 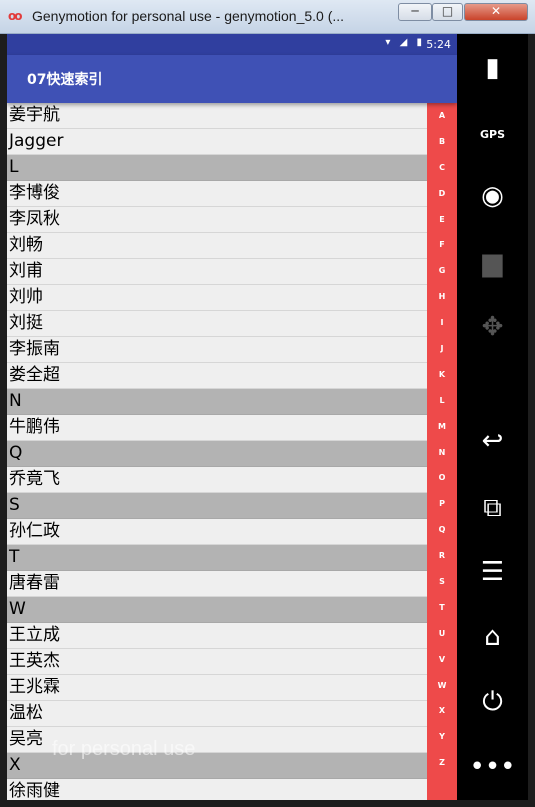 What do you see at coordinates (442, 763) in the screenshot?
I see `index-letter: Z` at bounding box center [442, 763].